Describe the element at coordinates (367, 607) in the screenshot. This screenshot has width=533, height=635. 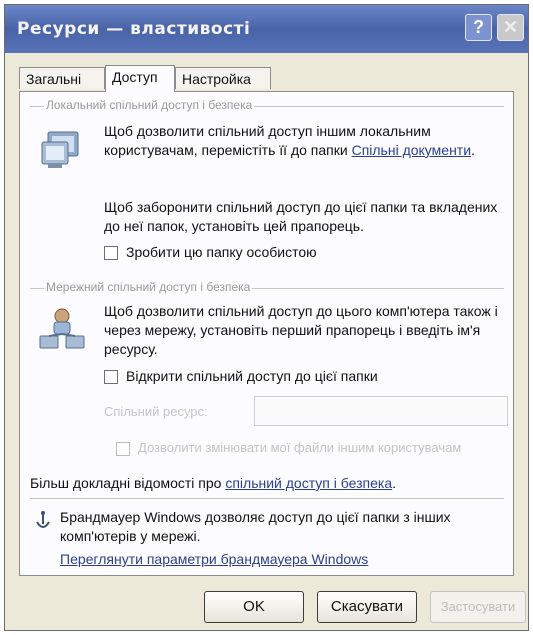
I see `cancel-button: Скасувати` at that location.